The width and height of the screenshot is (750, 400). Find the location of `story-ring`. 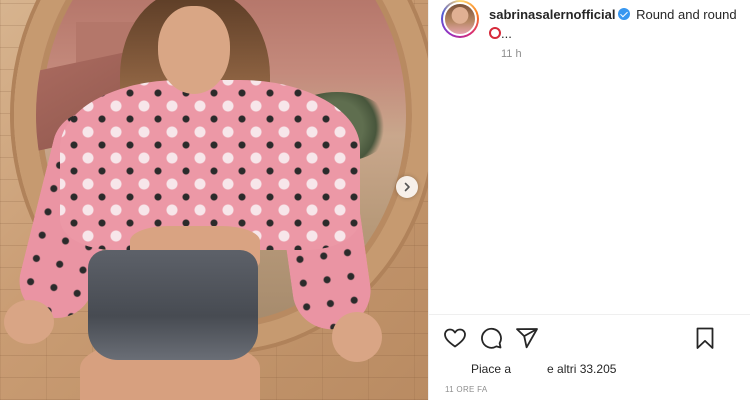

story-ring is located at coordinates (460, 19).